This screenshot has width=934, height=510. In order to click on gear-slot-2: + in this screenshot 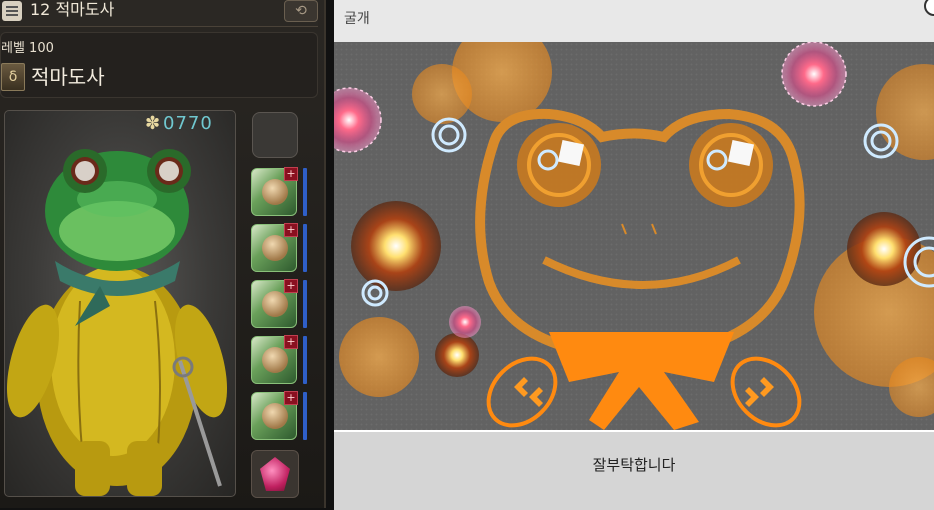, I will do `click(274, 247)`.